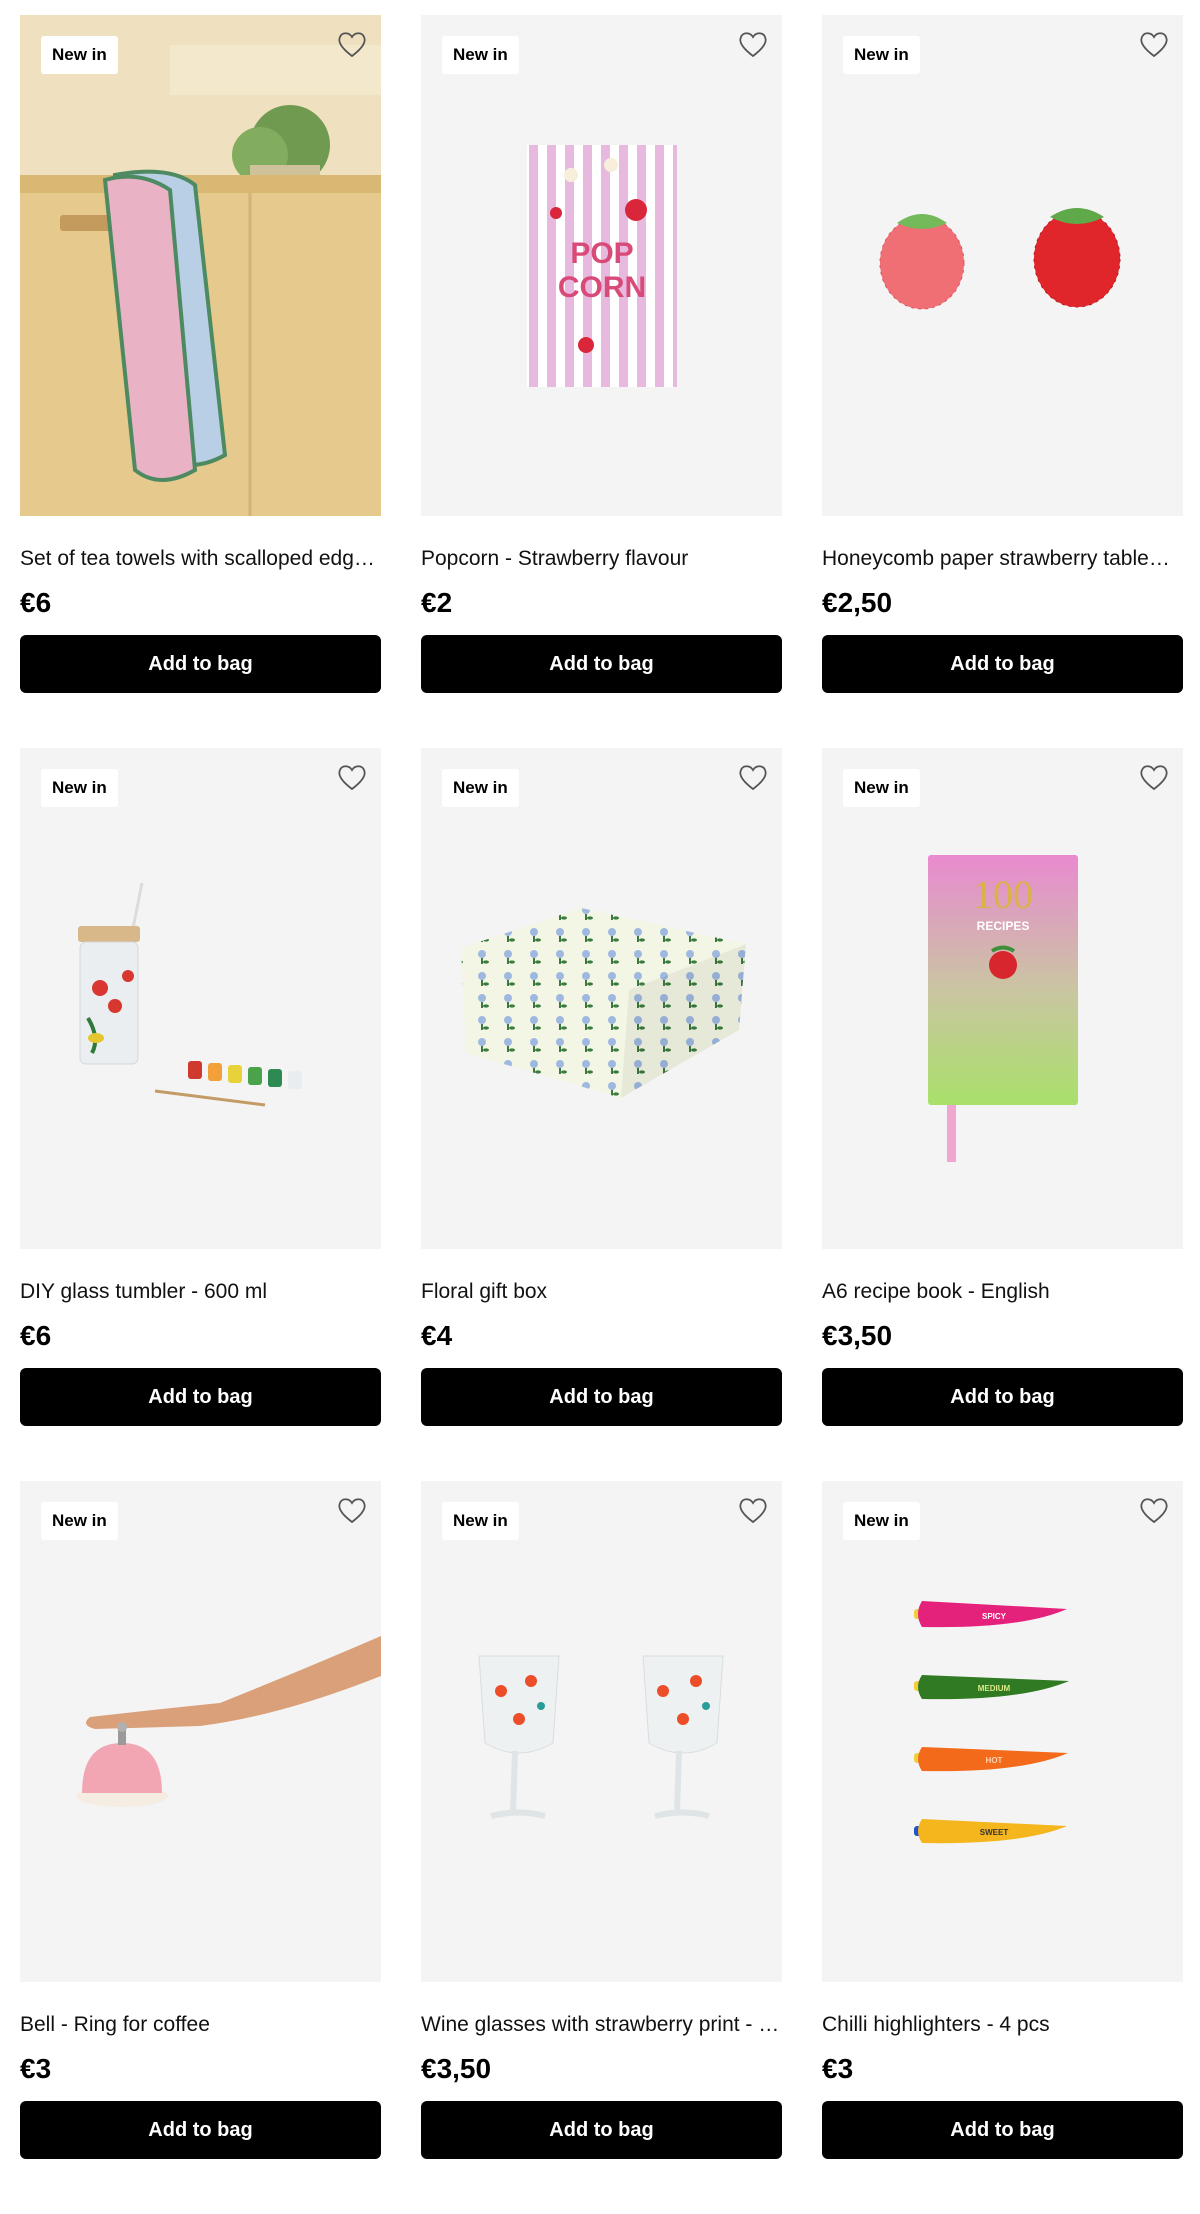 The height and width of the screenshot is (2214, 1200). What do you see at coordinates (602, 287) in the screenshot?
I see `svg-text: CORN` at bounding box center [602, 287].